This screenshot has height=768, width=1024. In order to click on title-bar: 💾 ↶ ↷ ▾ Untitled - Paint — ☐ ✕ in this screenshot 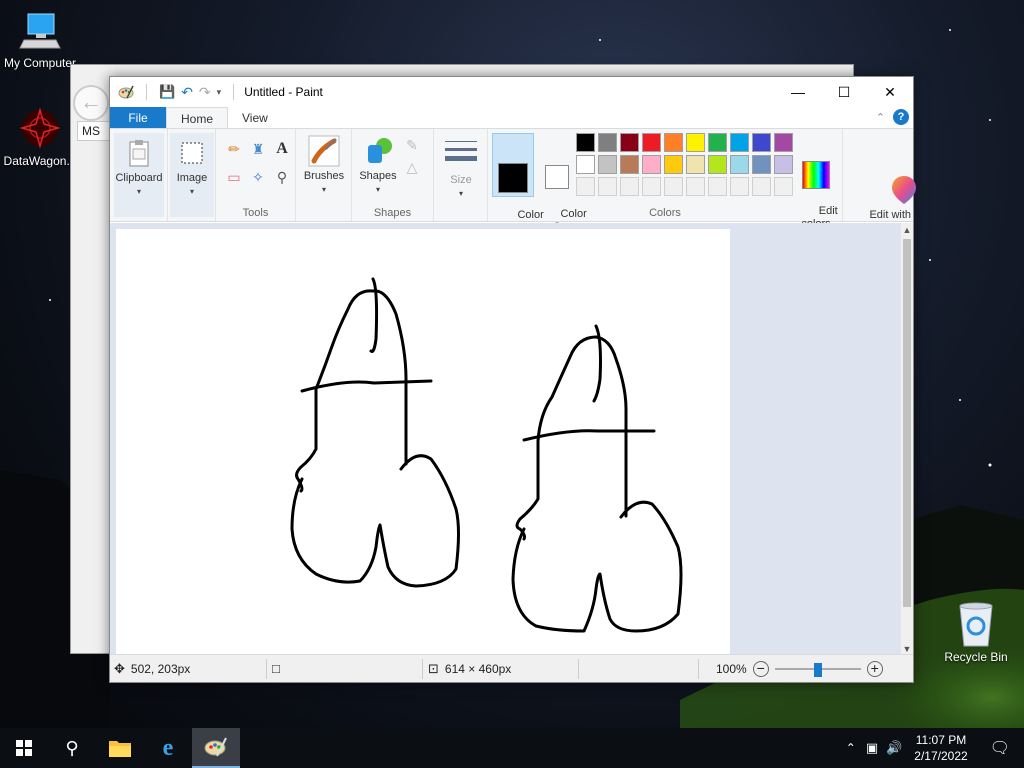, I will do `click(511, 92)`.